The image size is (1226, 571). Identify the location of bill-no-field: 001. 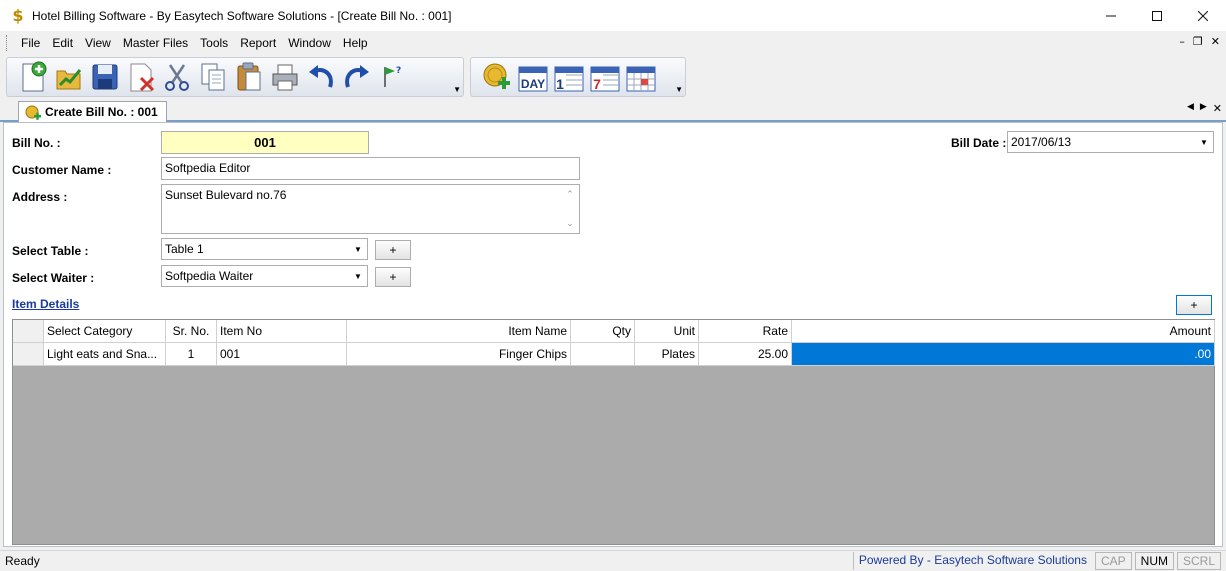
(265, 142).